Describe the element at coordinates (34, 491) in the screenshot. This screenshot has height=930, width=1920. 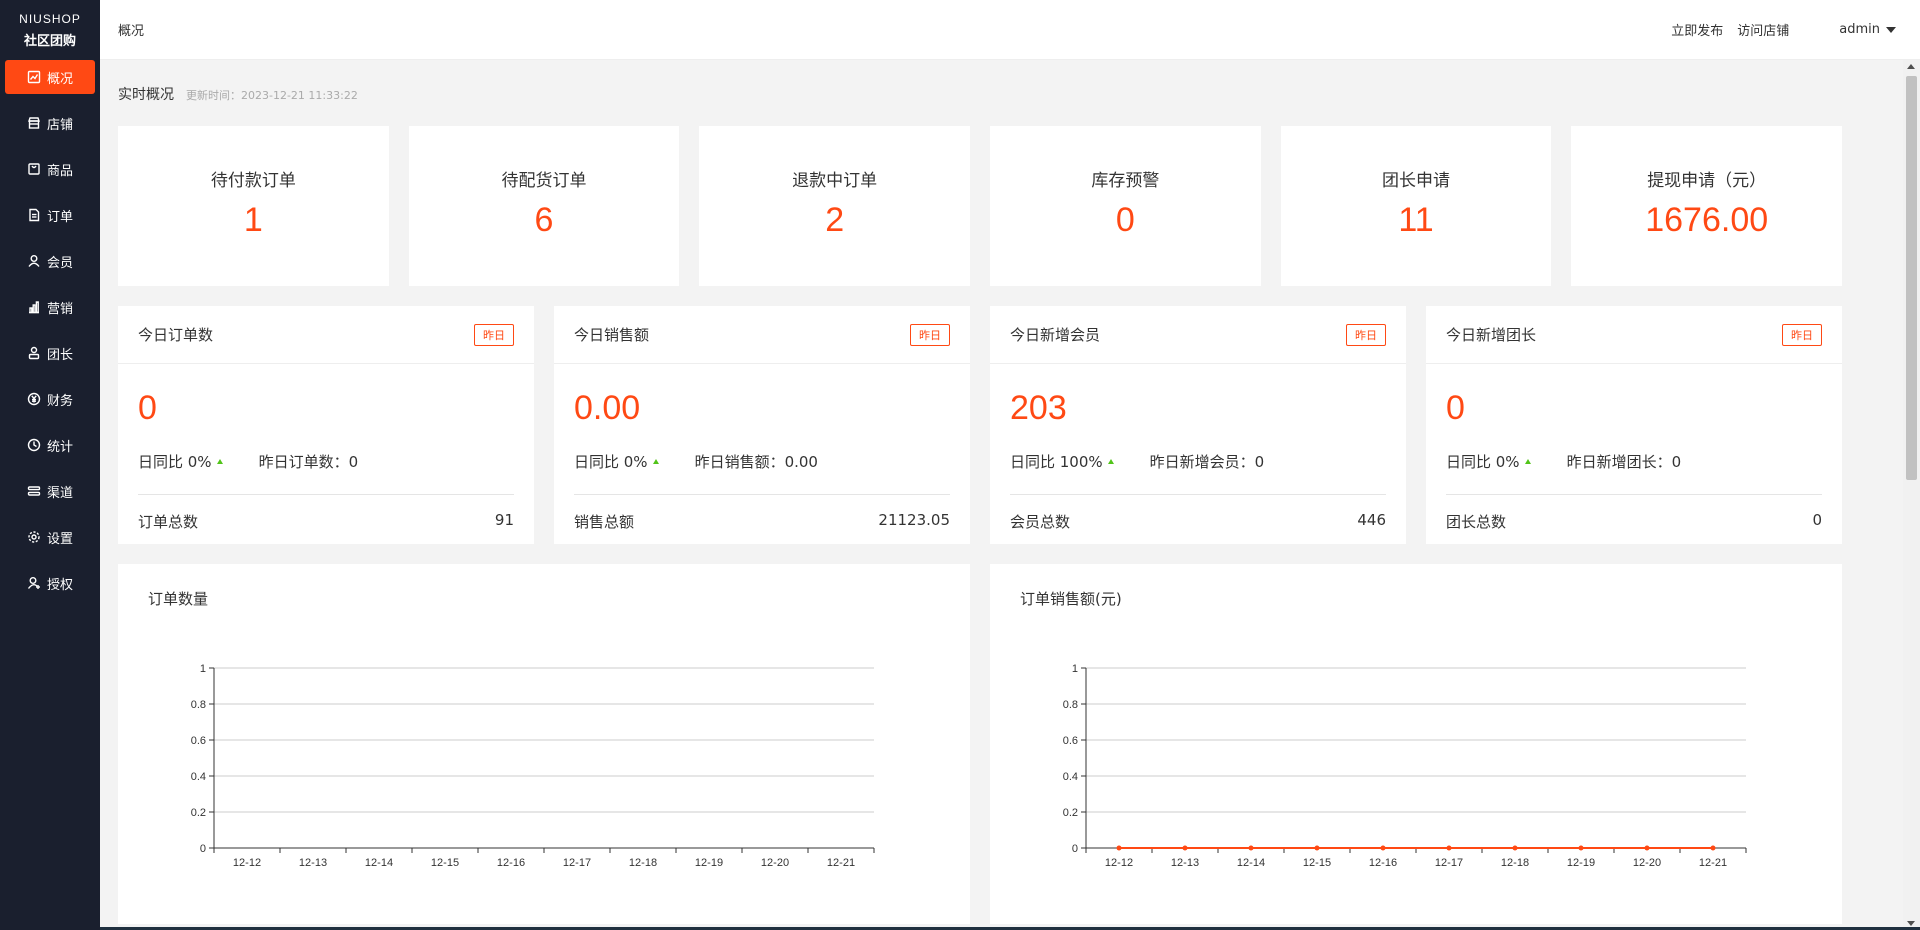
I see `channel-icon` at that location.